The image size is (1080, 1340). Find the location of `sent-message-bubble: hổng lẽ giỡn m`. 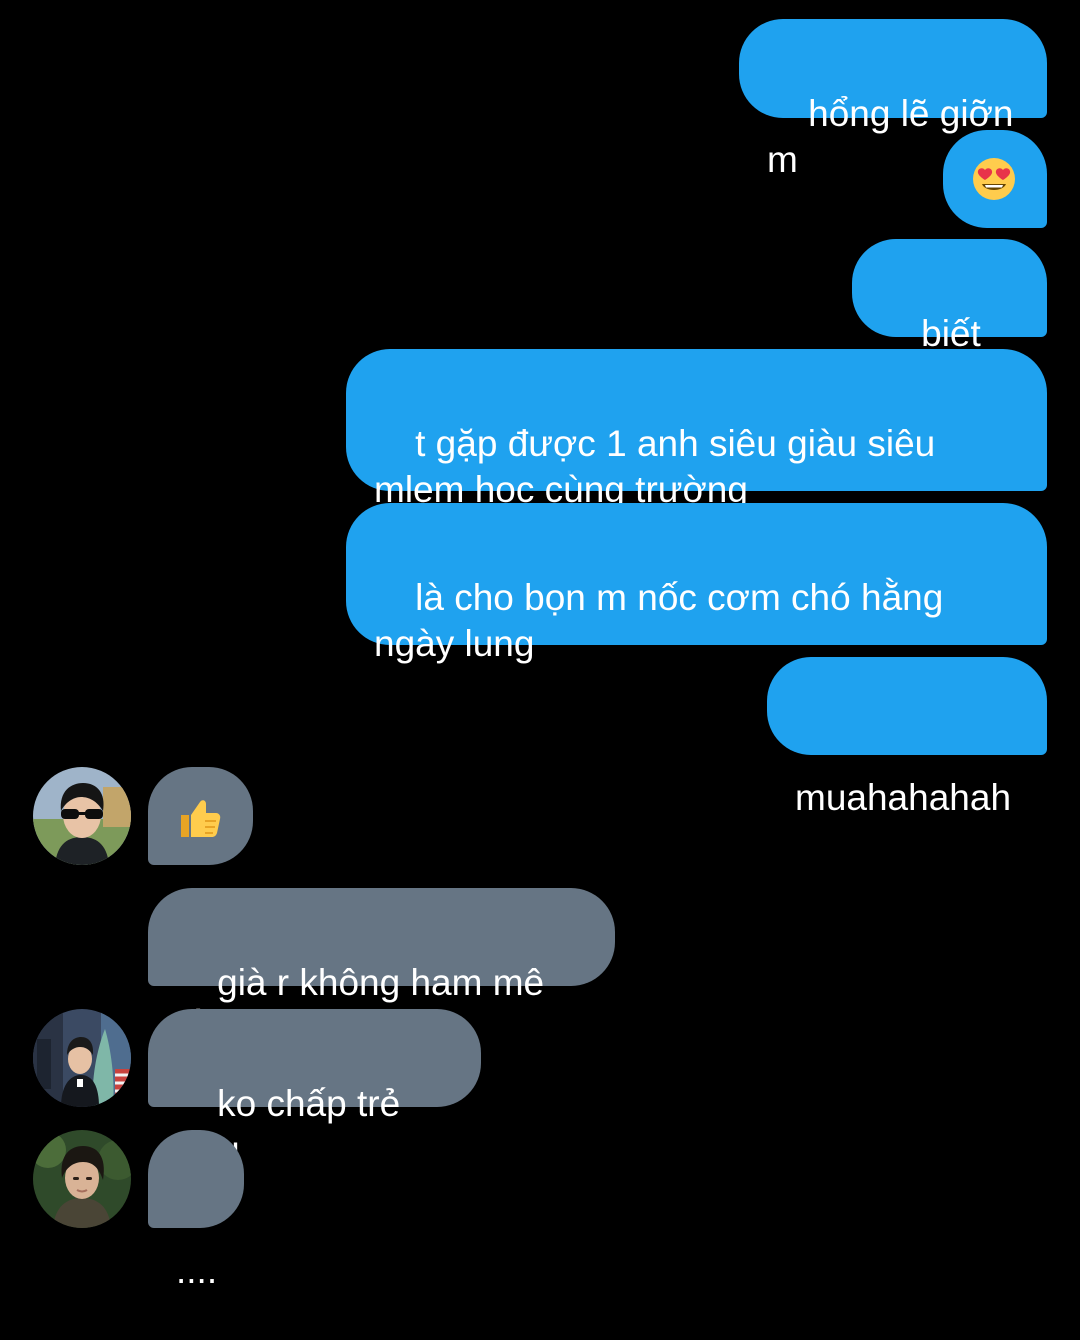

sent-message-bubble: hổng lẽ giỡn m is located at coordinates (893, 99).